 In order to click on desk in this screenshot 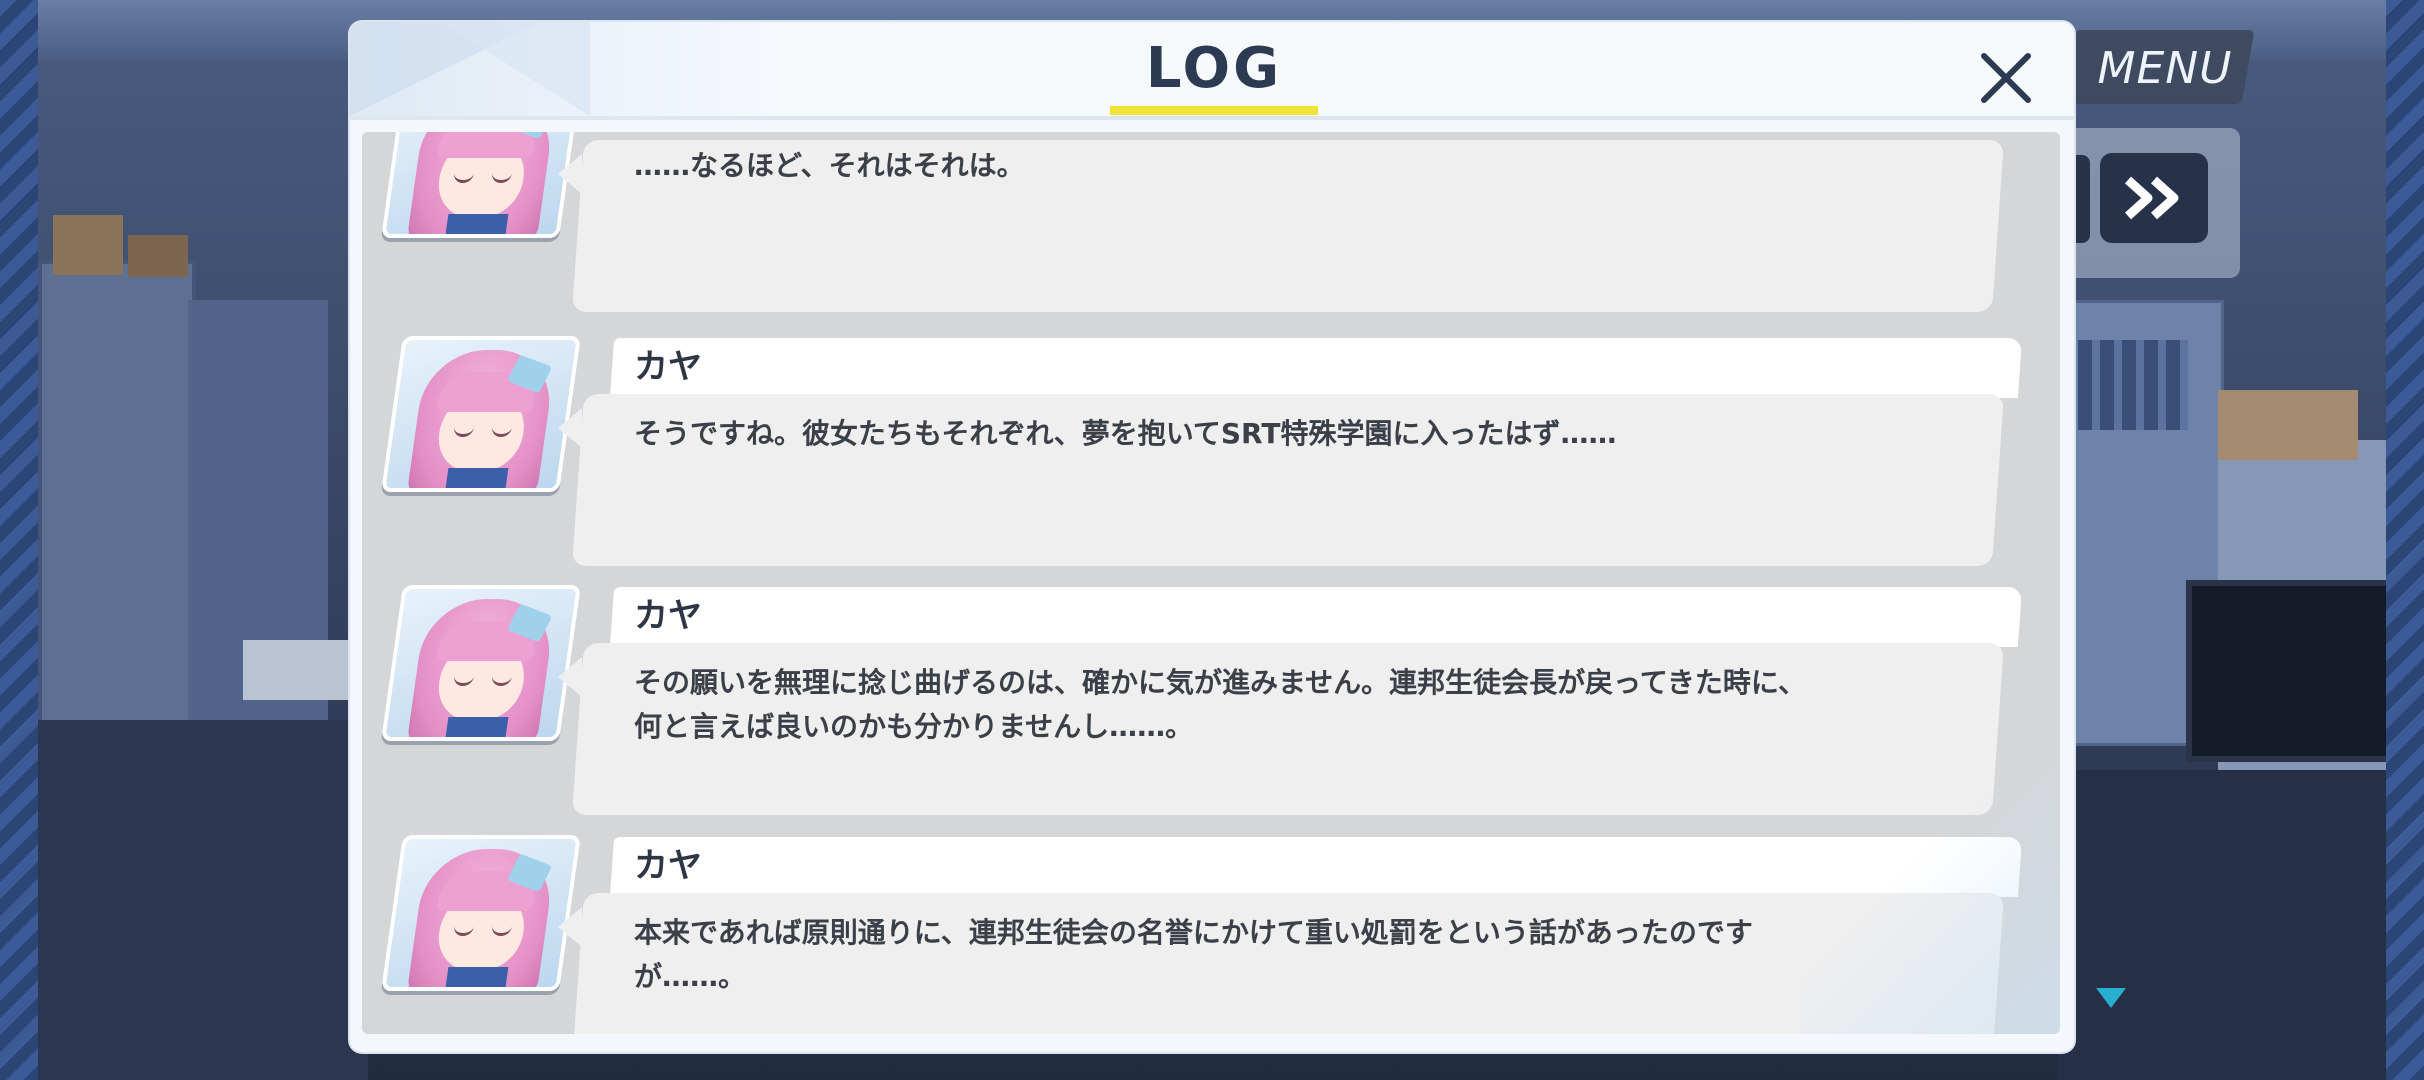, I will do `click(2222, 925)`.